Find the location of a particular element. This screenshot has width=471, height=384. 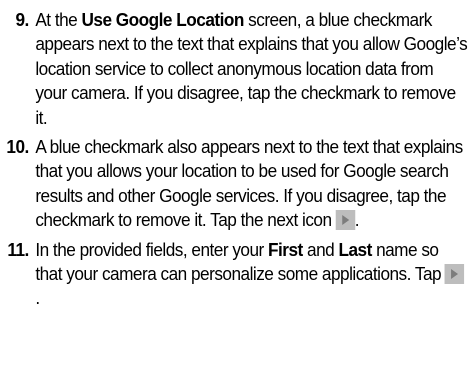

last-name-label: Last is located at coordinates (355, 249).